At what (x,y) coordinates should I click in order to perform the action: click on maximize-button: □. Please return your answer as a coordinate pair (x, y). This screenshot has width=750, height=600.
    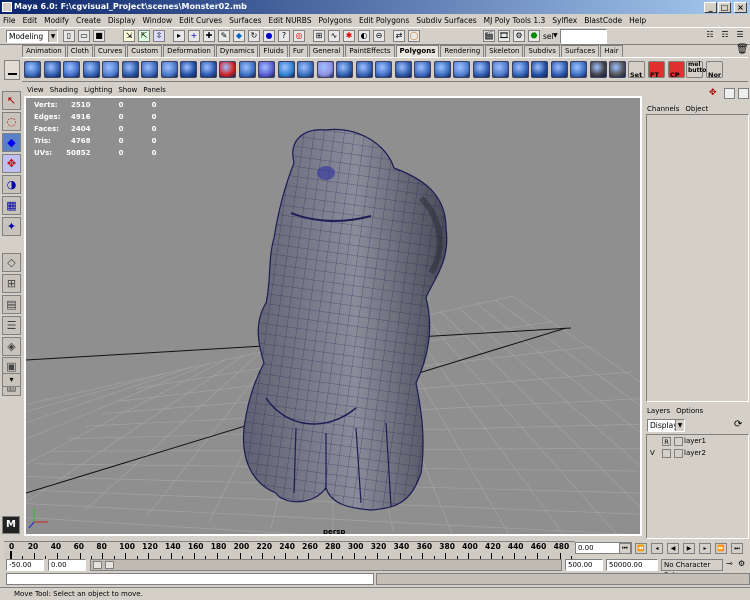
    Looking at the image, I should click on (724, 7).